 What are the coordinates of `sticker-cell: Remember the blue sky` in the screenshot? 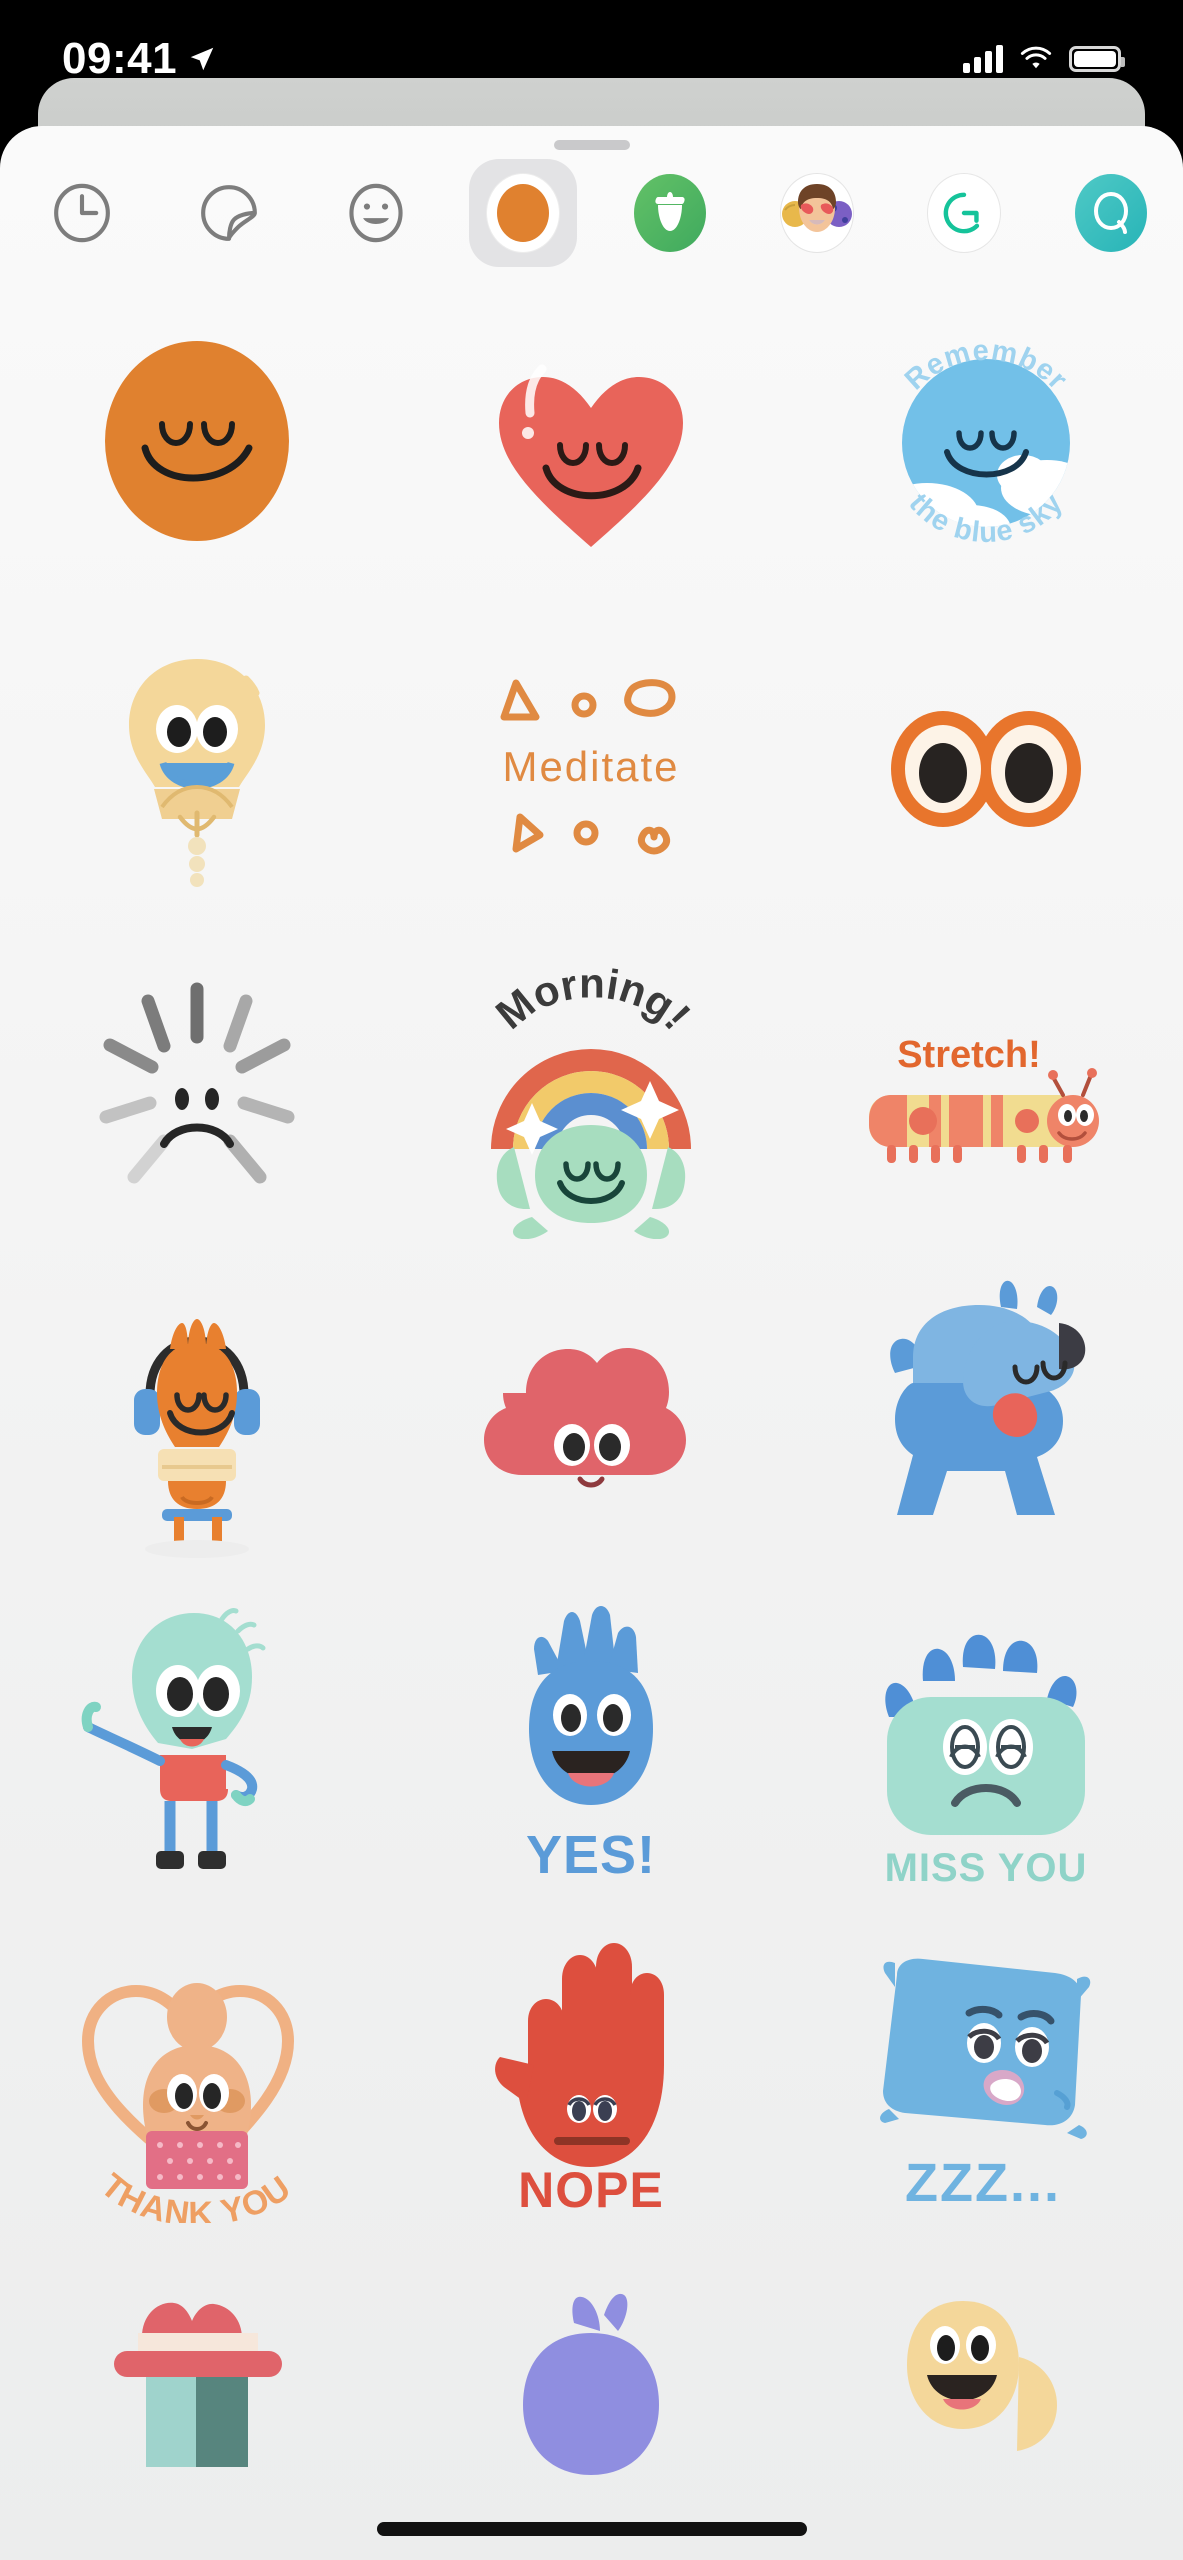 It's located at (986, 438).